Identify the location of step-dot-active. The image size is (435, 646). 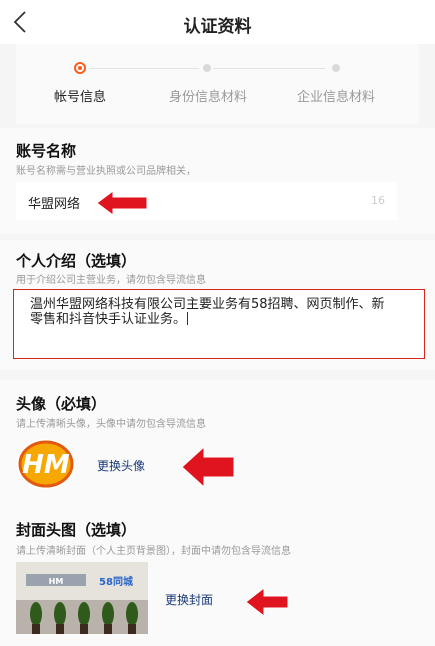
(80, 68).